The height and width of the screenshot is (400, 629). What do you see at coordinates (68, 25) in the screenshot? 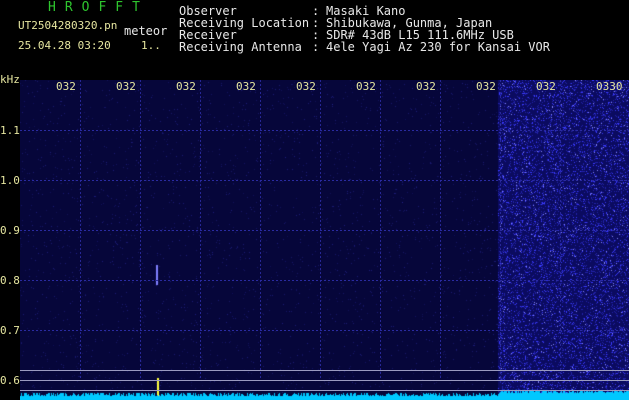
I see `file-name: UT2504280320.pn` at bounding box center [68, 25].